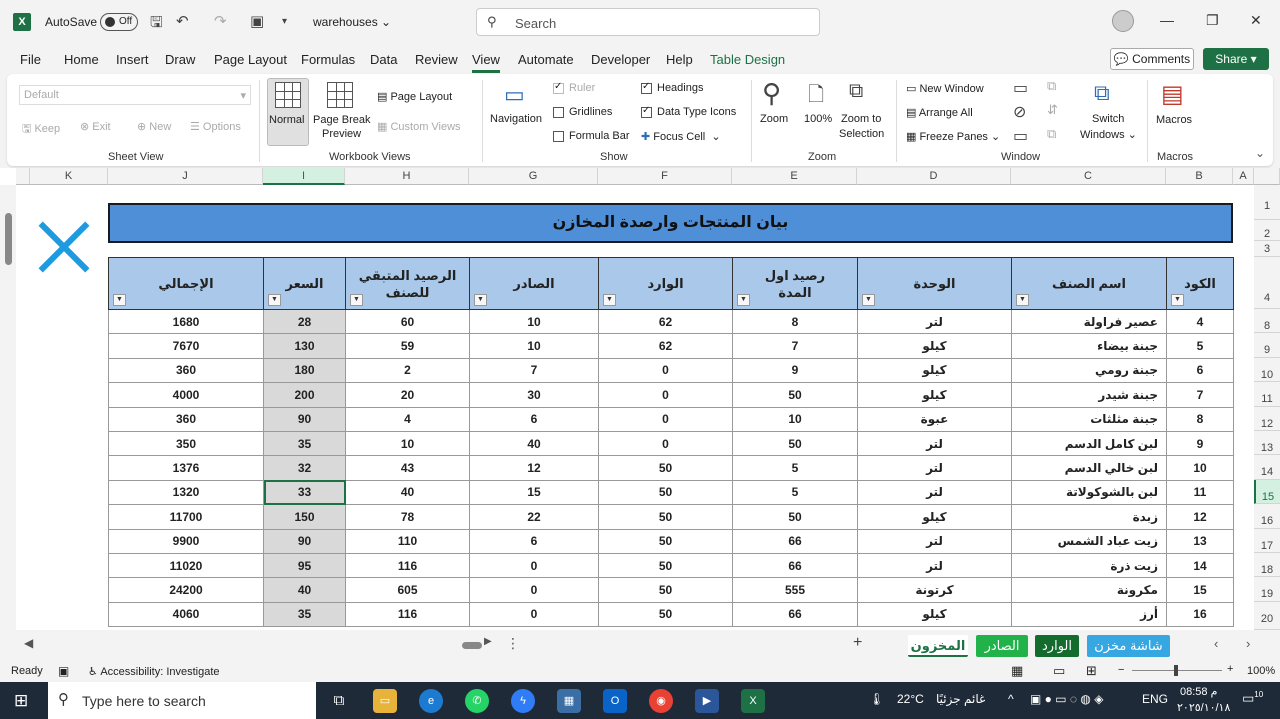 The width and height of the screenshot is (1280, 719). Describe the element at coordinates (339, 701) in the screenshot. I see `task-view-icon: ⧉` at that location.